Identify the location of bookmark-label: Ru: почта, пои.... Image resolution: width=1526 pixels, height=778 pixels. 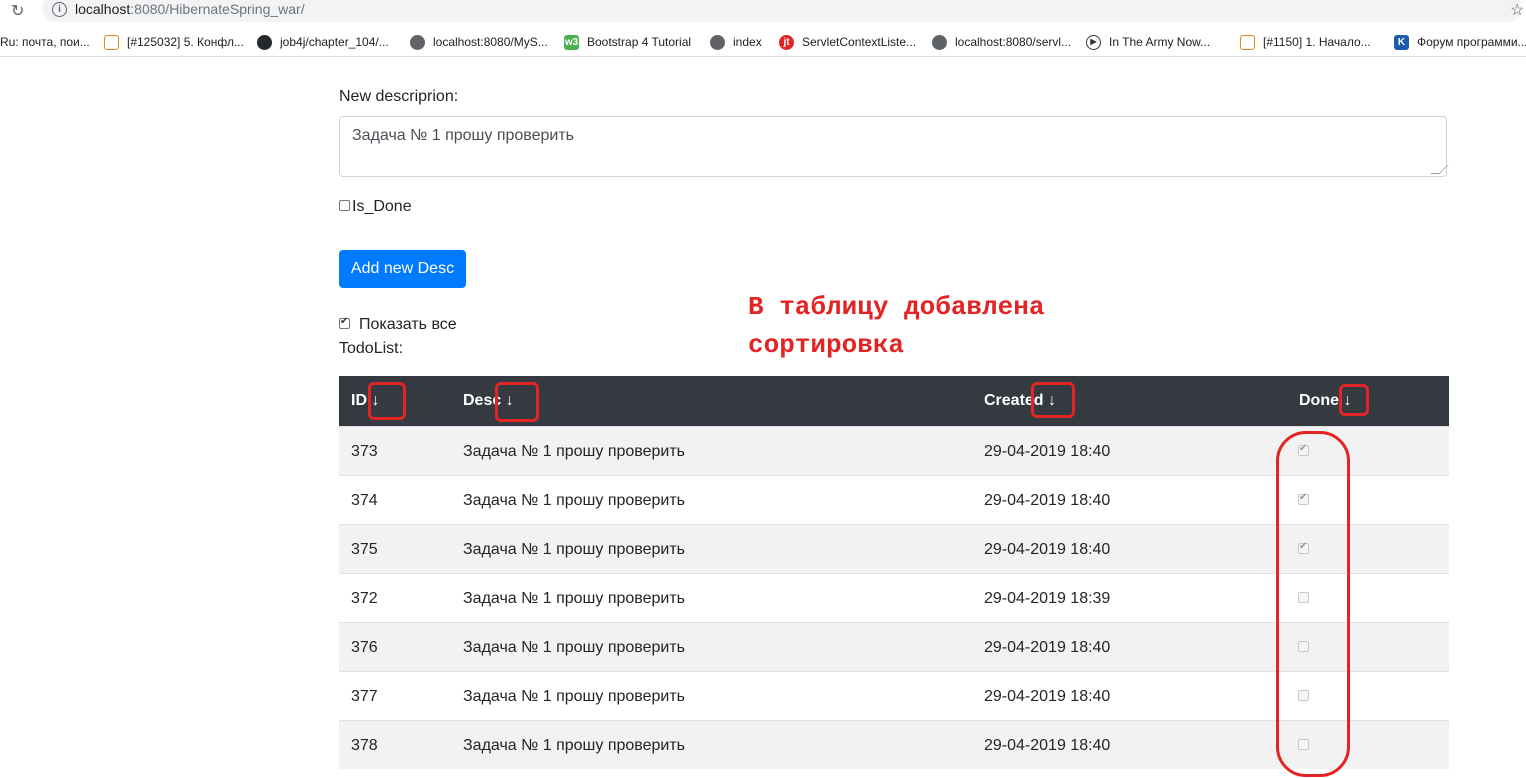
(45, 42).